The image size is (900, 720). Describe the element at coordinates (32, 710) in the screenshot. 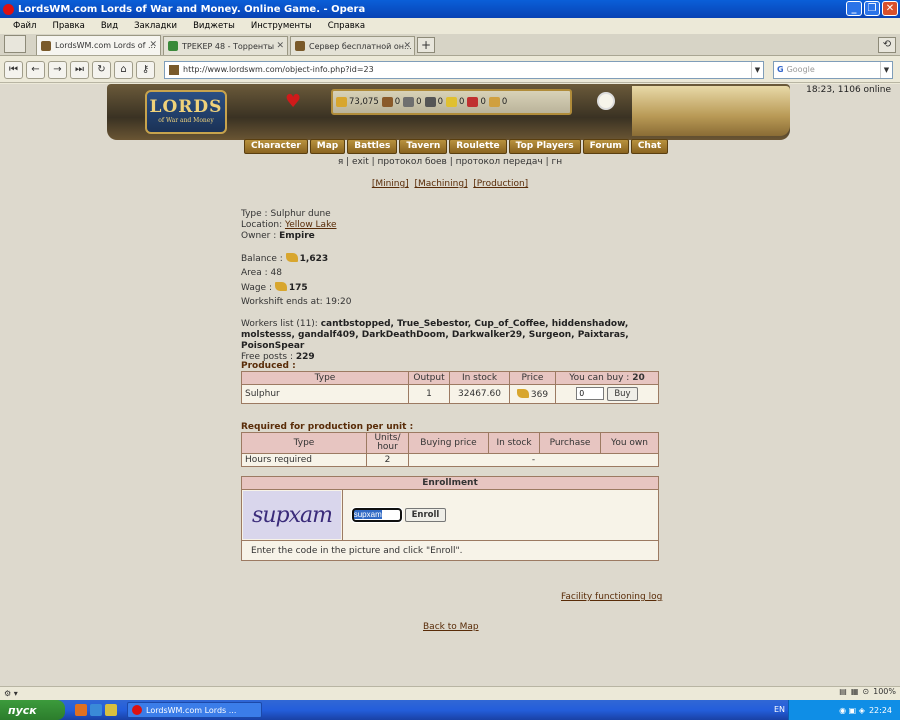

I see `start-button: пуск` at that location.